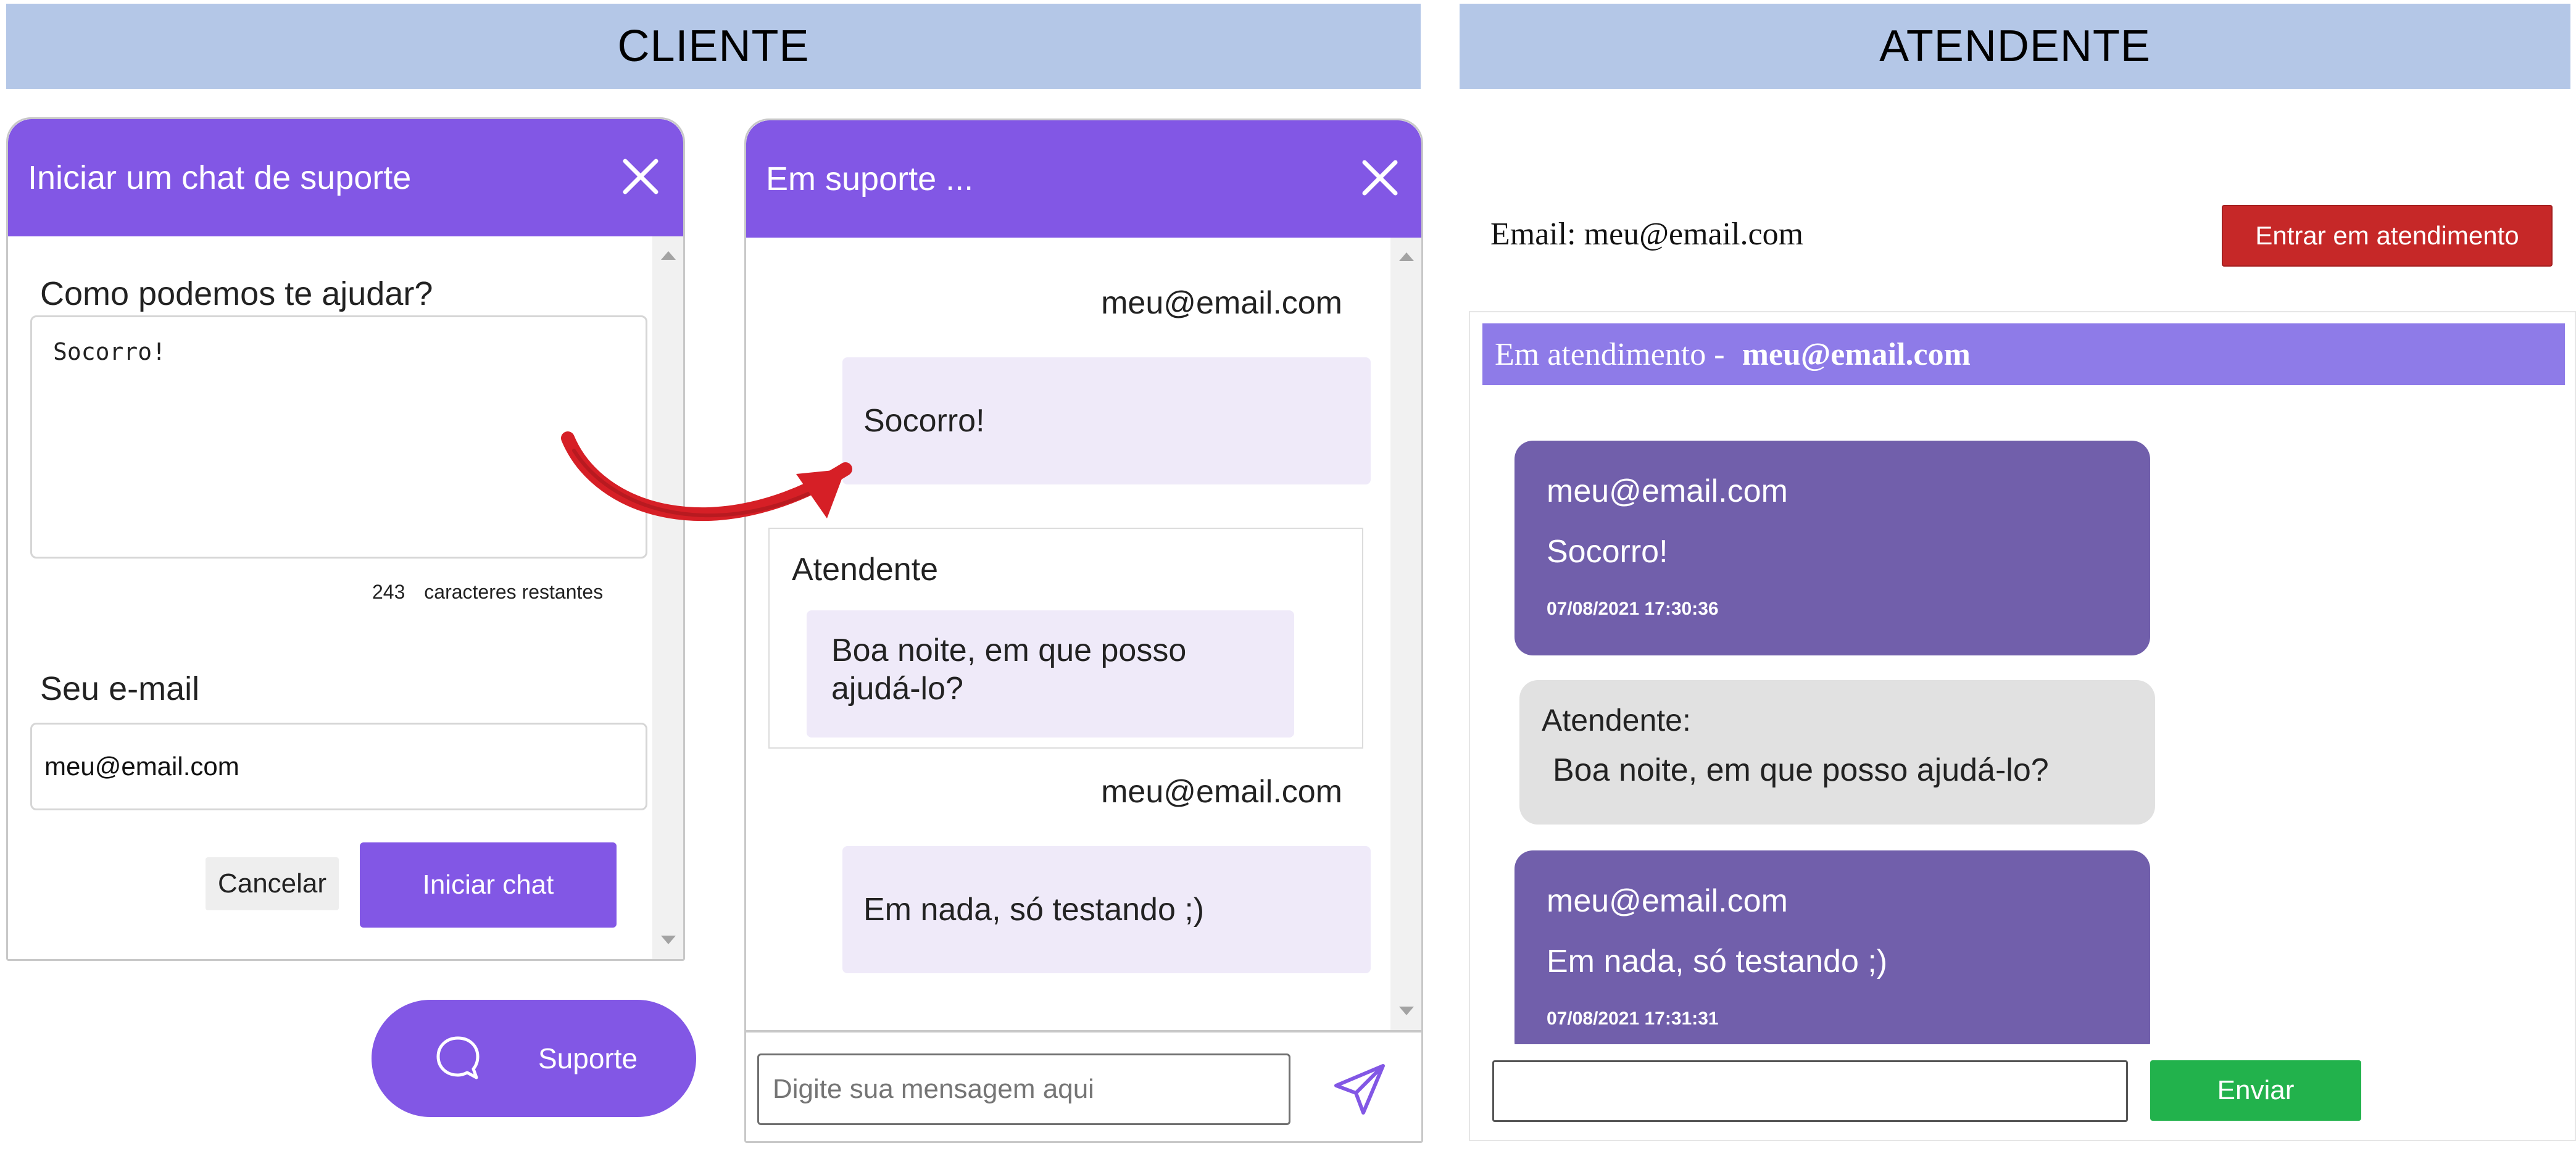 The image size is (2576, 1151). I want to click on email-field, so click(339, 766).